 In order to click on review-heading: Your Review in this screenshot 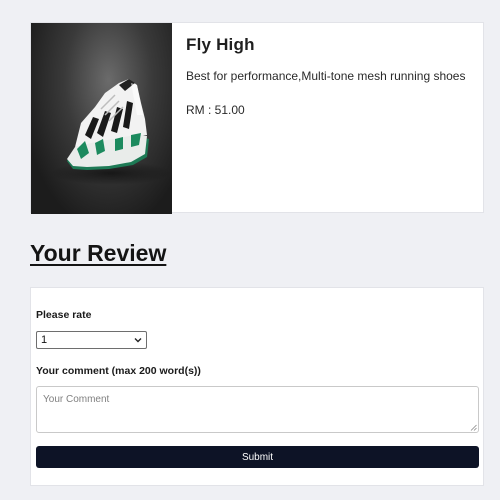, I will do `click(98, 253)`.